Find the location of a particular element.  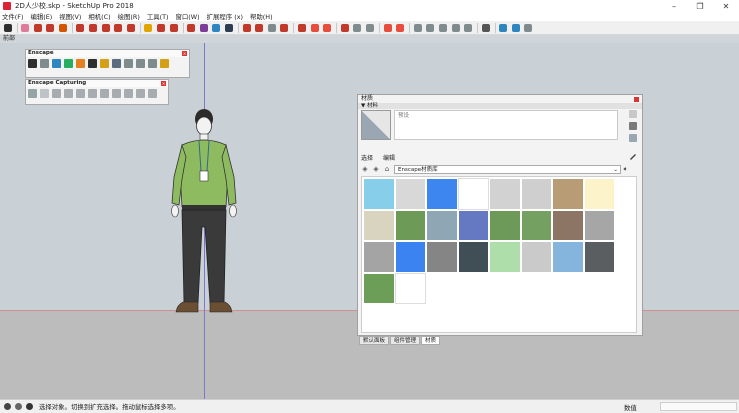

close-button: ✕ is located at coordinates (726, 6).